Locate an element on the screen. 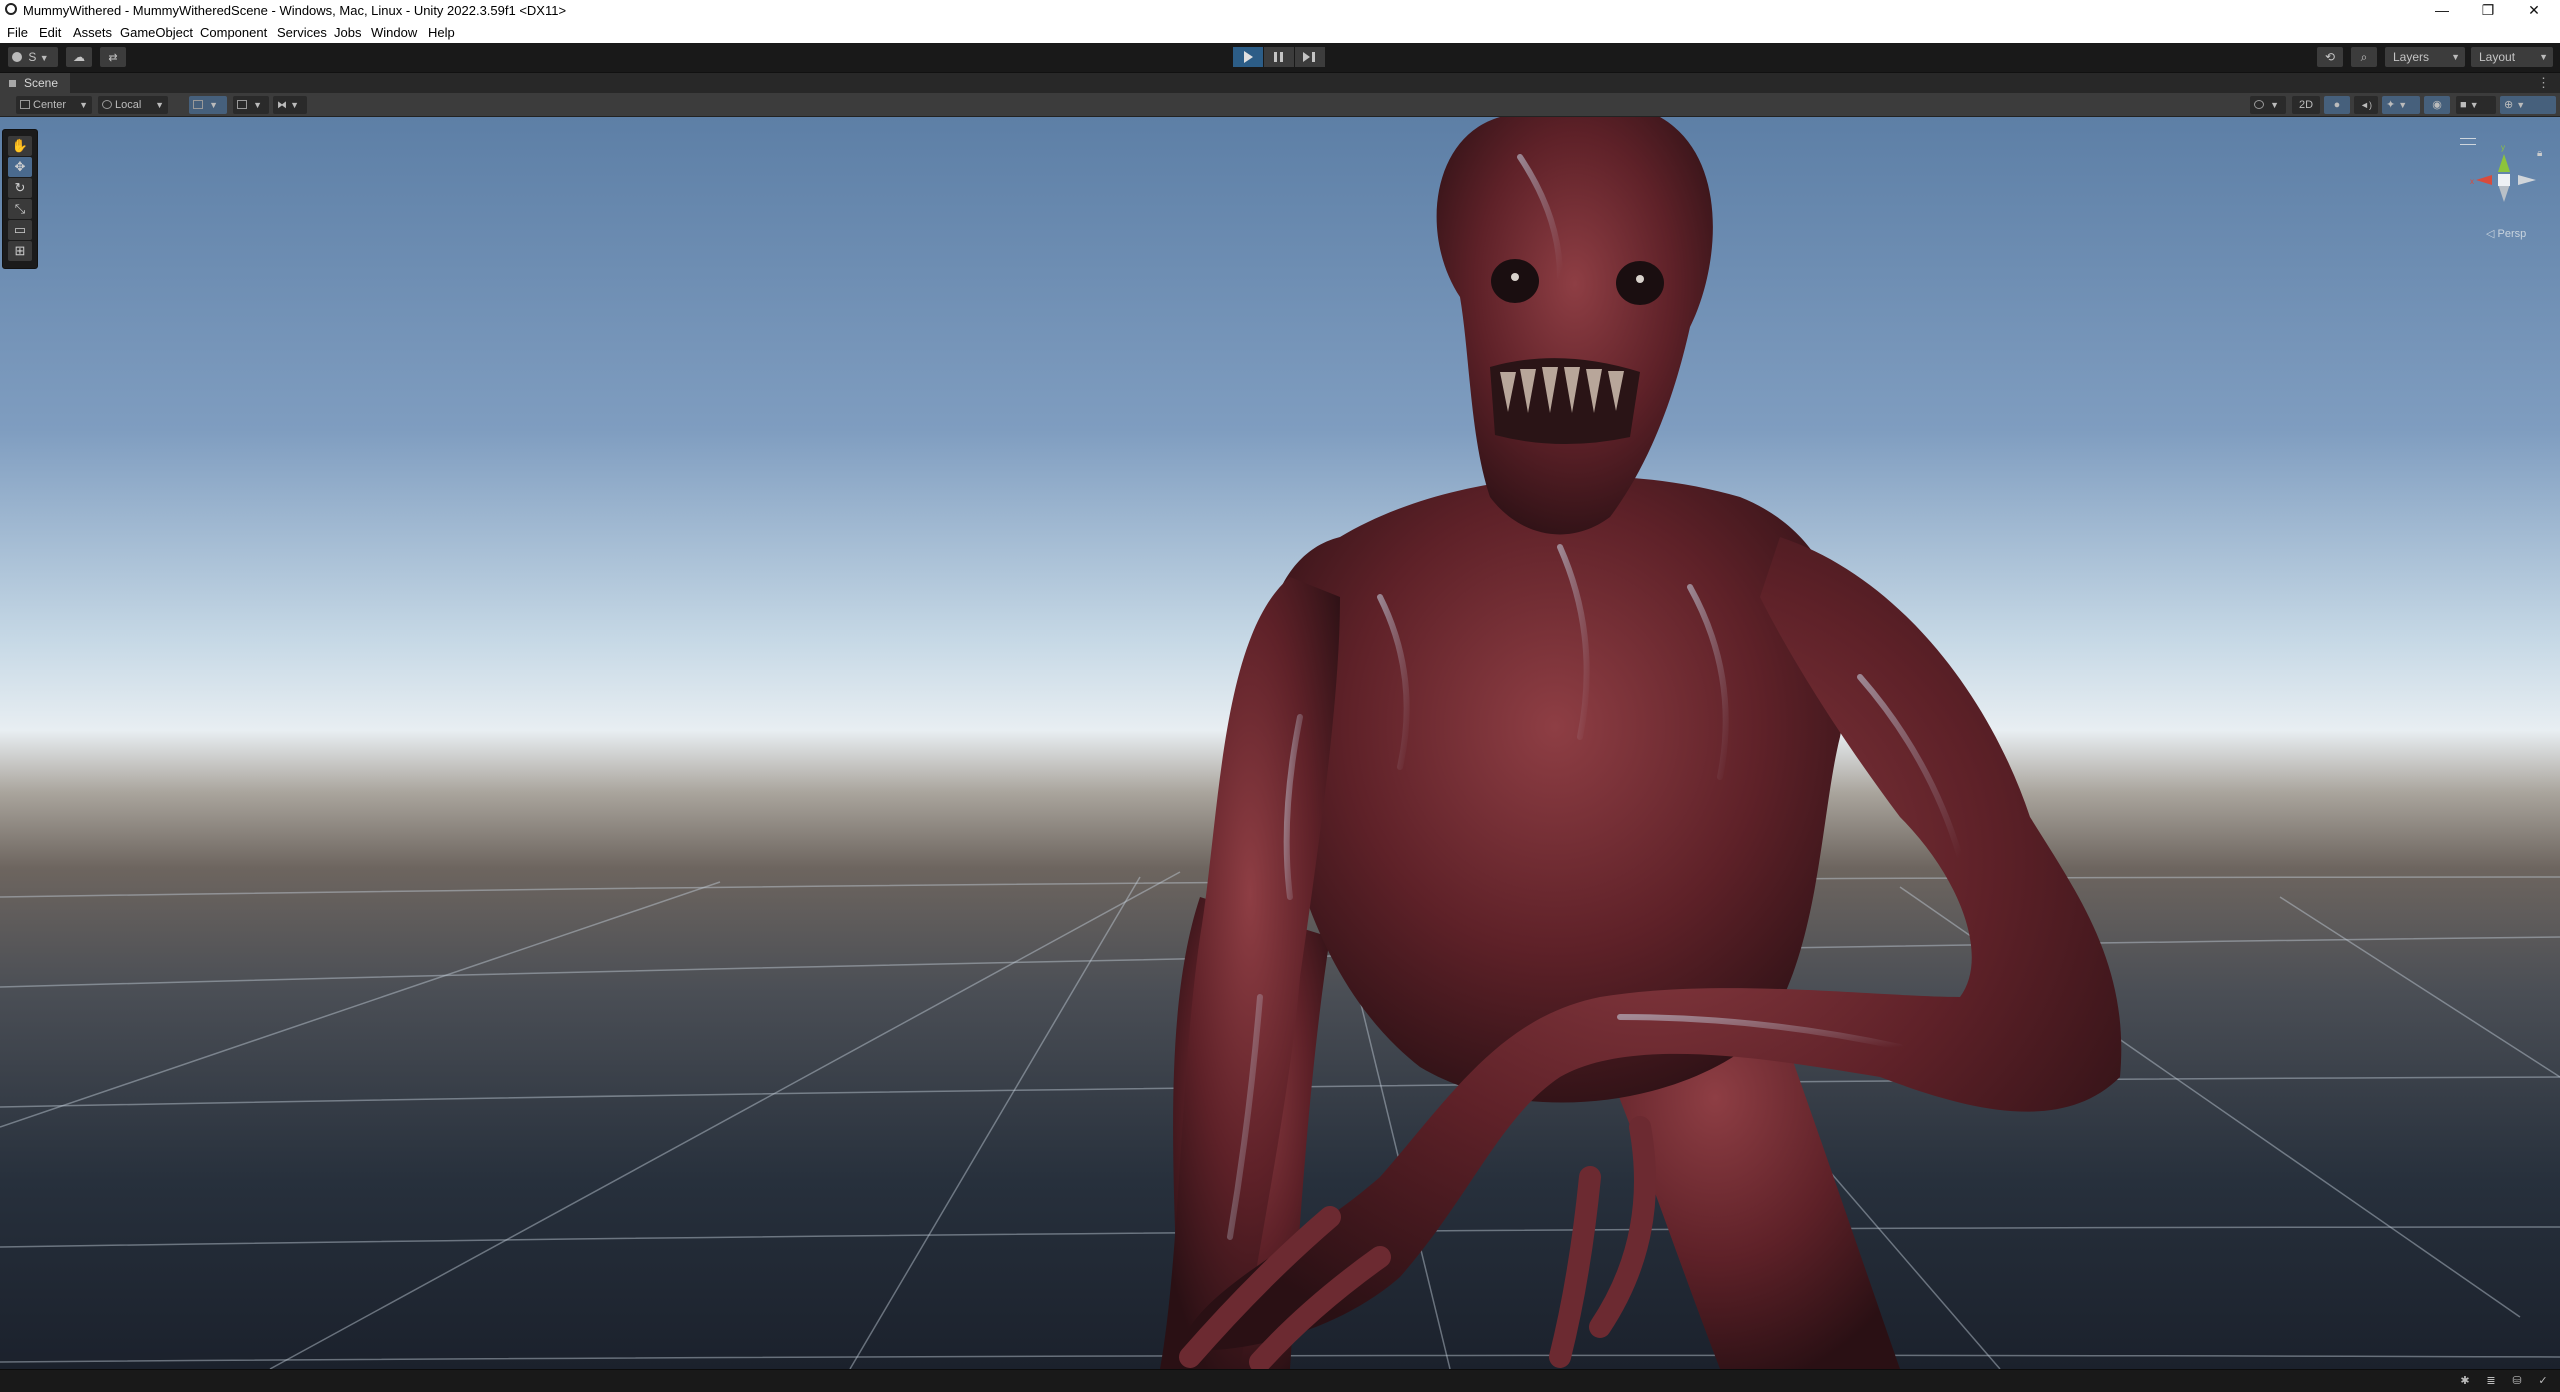  scene-visibility-toggle: ◉ is located at coordinates (2437, 105).